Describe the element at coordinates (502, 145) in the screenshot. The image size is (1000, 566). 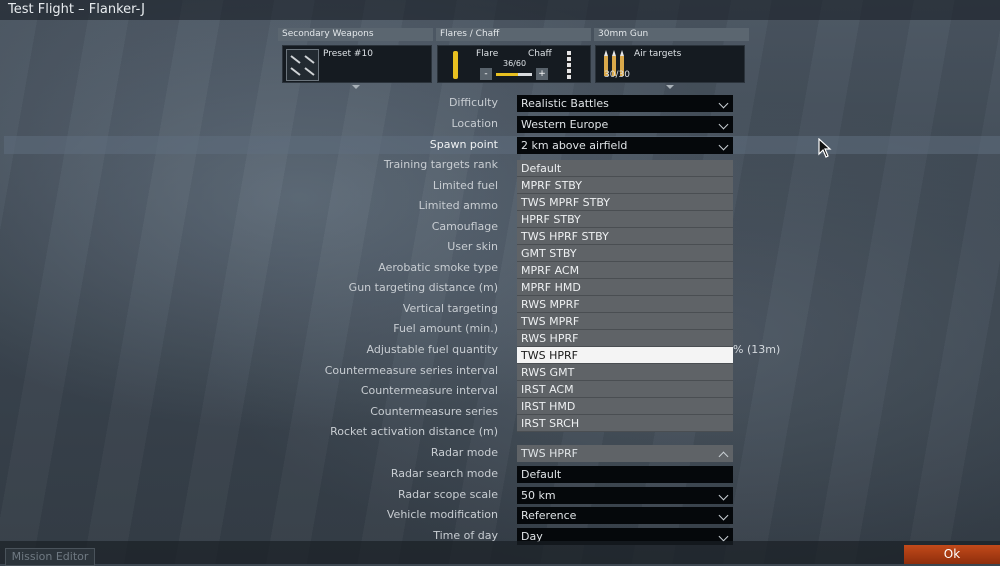
I see `spawn-point-row` at that location.